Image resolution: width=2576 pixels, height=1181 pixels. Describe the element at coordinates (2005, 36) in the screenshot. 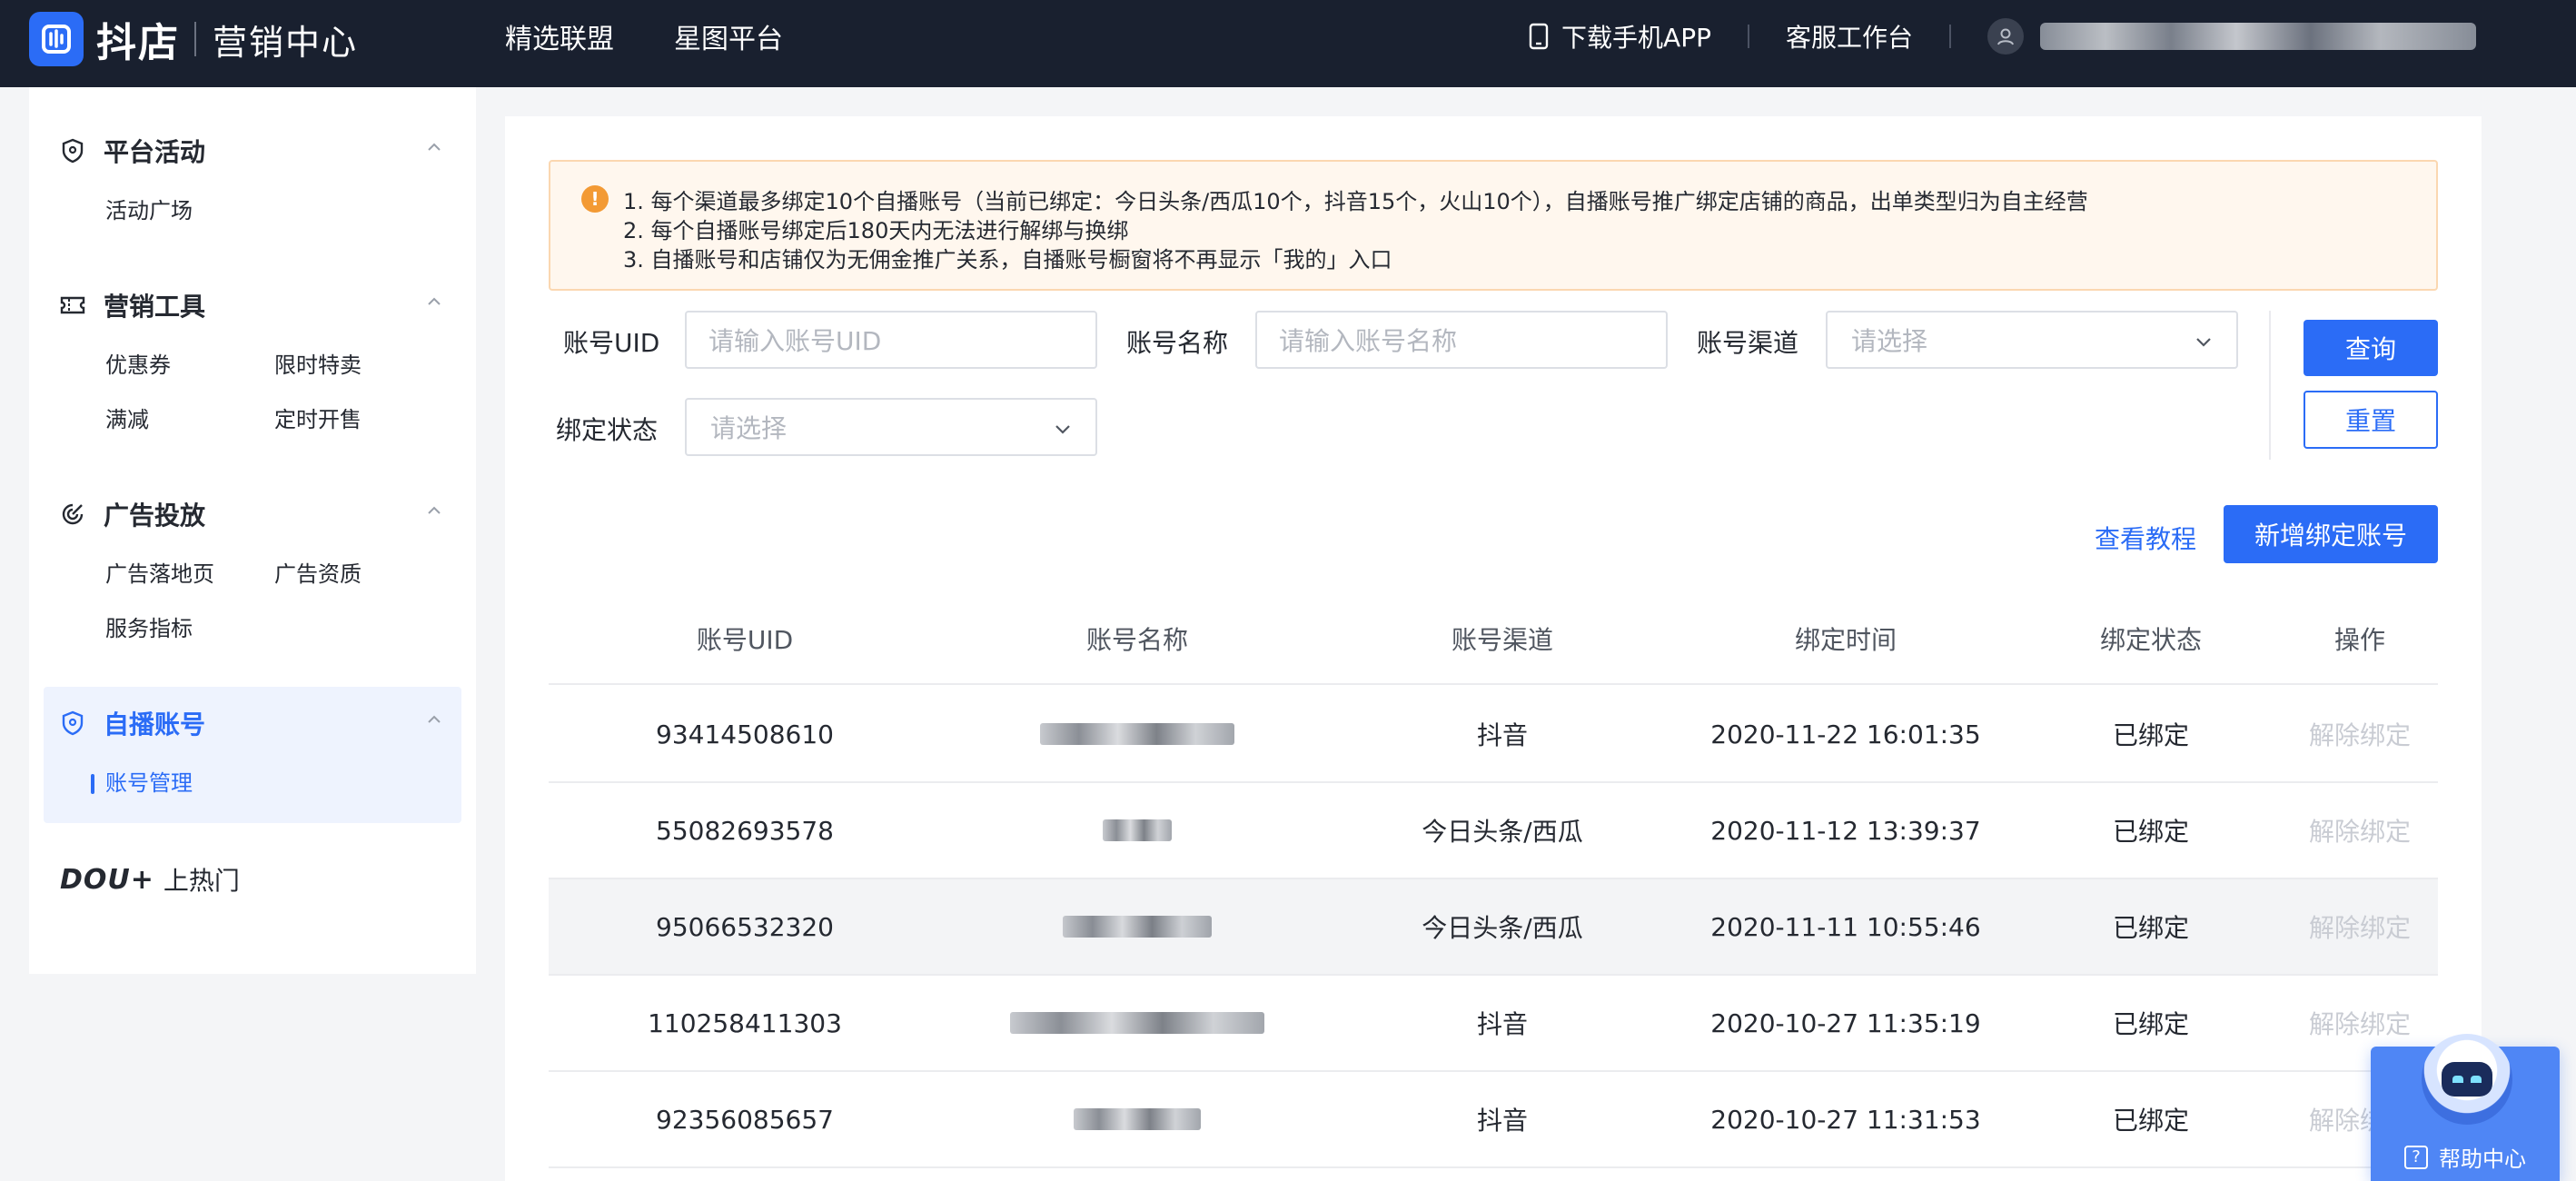

I see `user-avatar-icon` at that location.